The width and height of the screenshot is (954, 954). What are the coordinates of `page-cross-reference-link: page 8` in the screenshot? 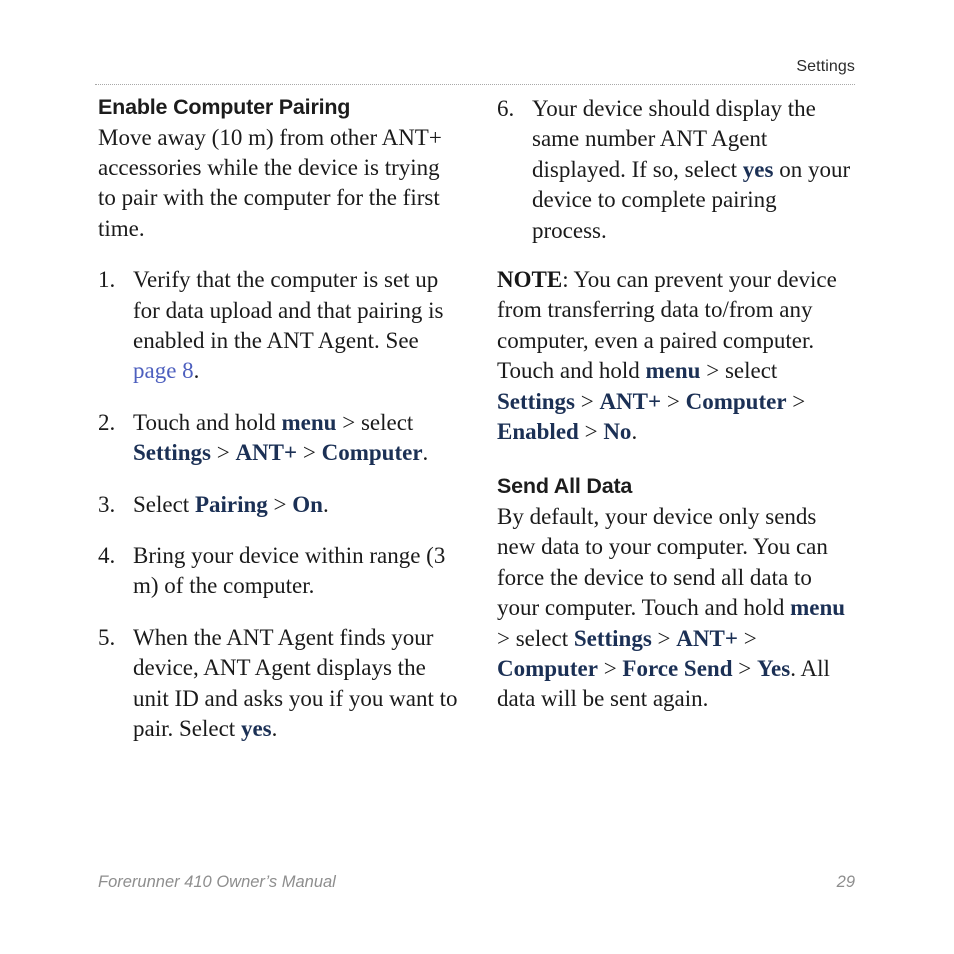 It's located at (163, 370).